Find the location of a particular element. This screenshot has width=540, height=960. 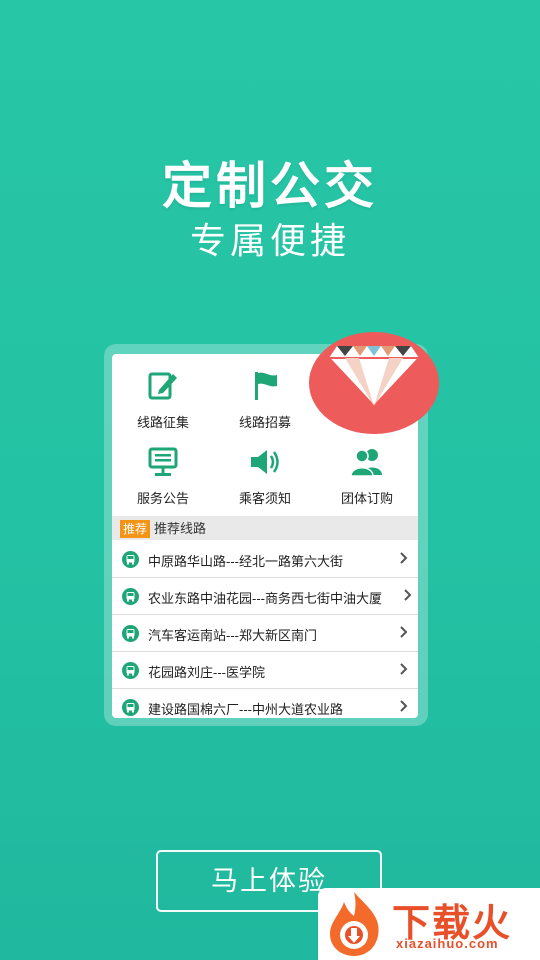

feature-label: 线路征集 is located at coordinates (162, 422).